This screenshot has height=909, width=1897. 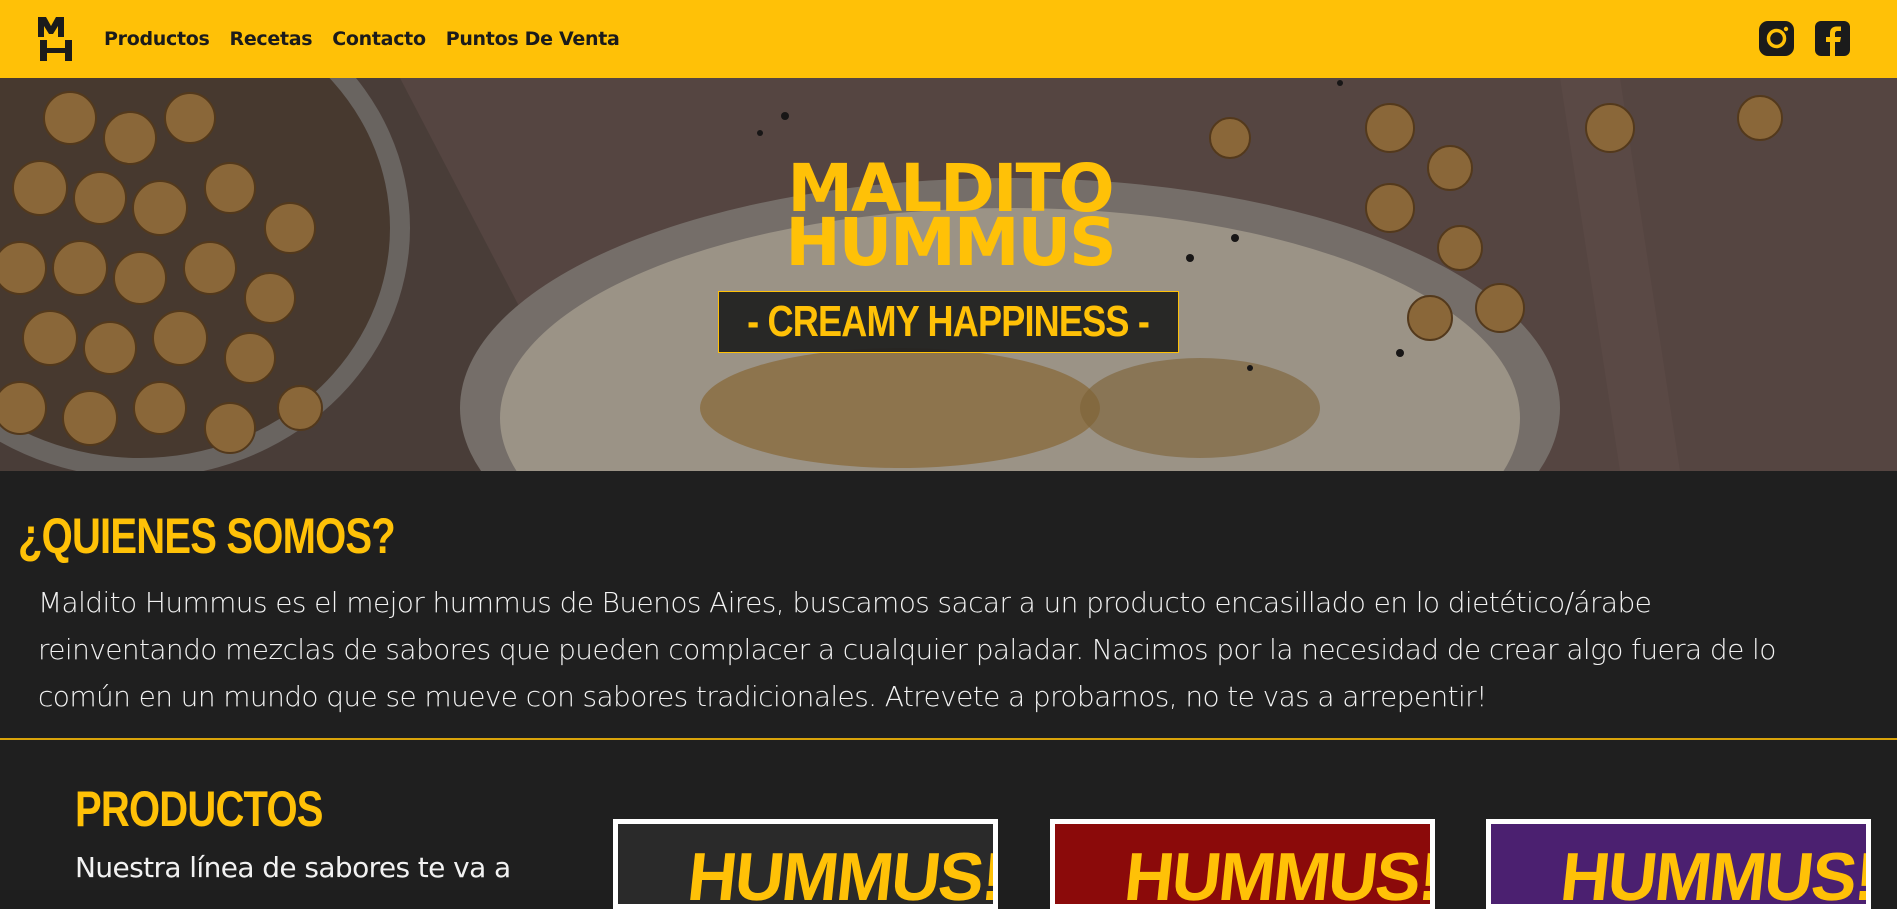 What do you see at coordinates (199, 809) in the screenshot?
I see `products-title: PRODUCTOS` at bounding box center [199, 809].